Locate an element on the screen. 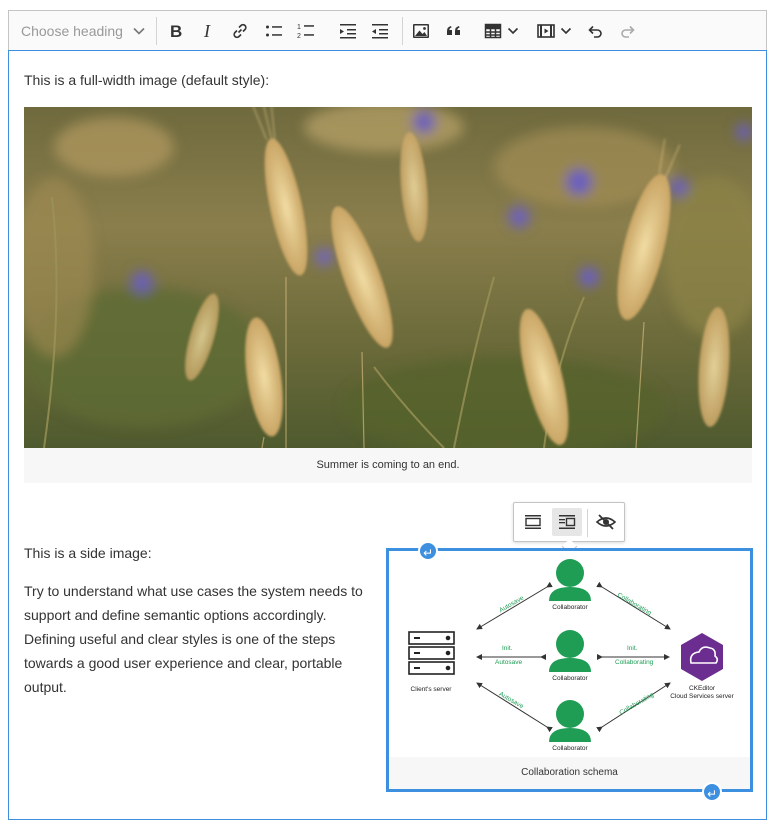  svg-text: 2 is located at coordinates (299, 36).